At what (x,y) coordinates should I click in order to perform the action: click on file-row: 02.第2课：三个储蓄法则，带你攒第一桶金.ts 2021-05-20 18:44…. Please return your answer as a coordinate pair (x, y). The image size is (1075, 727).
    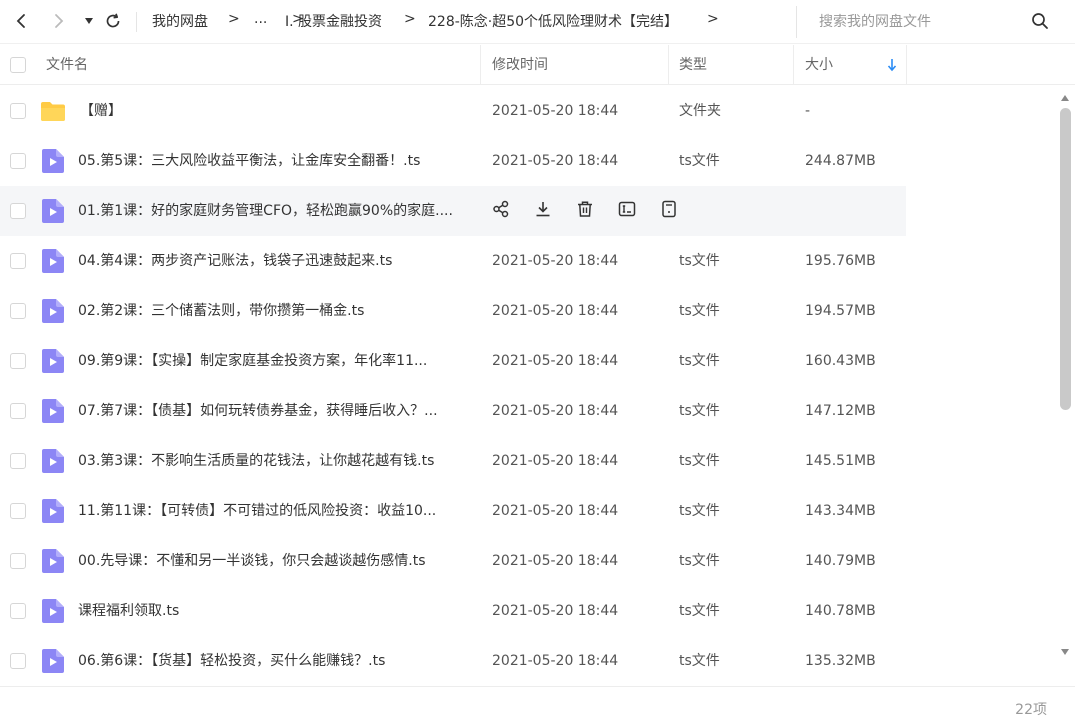
    Looking at the image, I should click on (453, 311).